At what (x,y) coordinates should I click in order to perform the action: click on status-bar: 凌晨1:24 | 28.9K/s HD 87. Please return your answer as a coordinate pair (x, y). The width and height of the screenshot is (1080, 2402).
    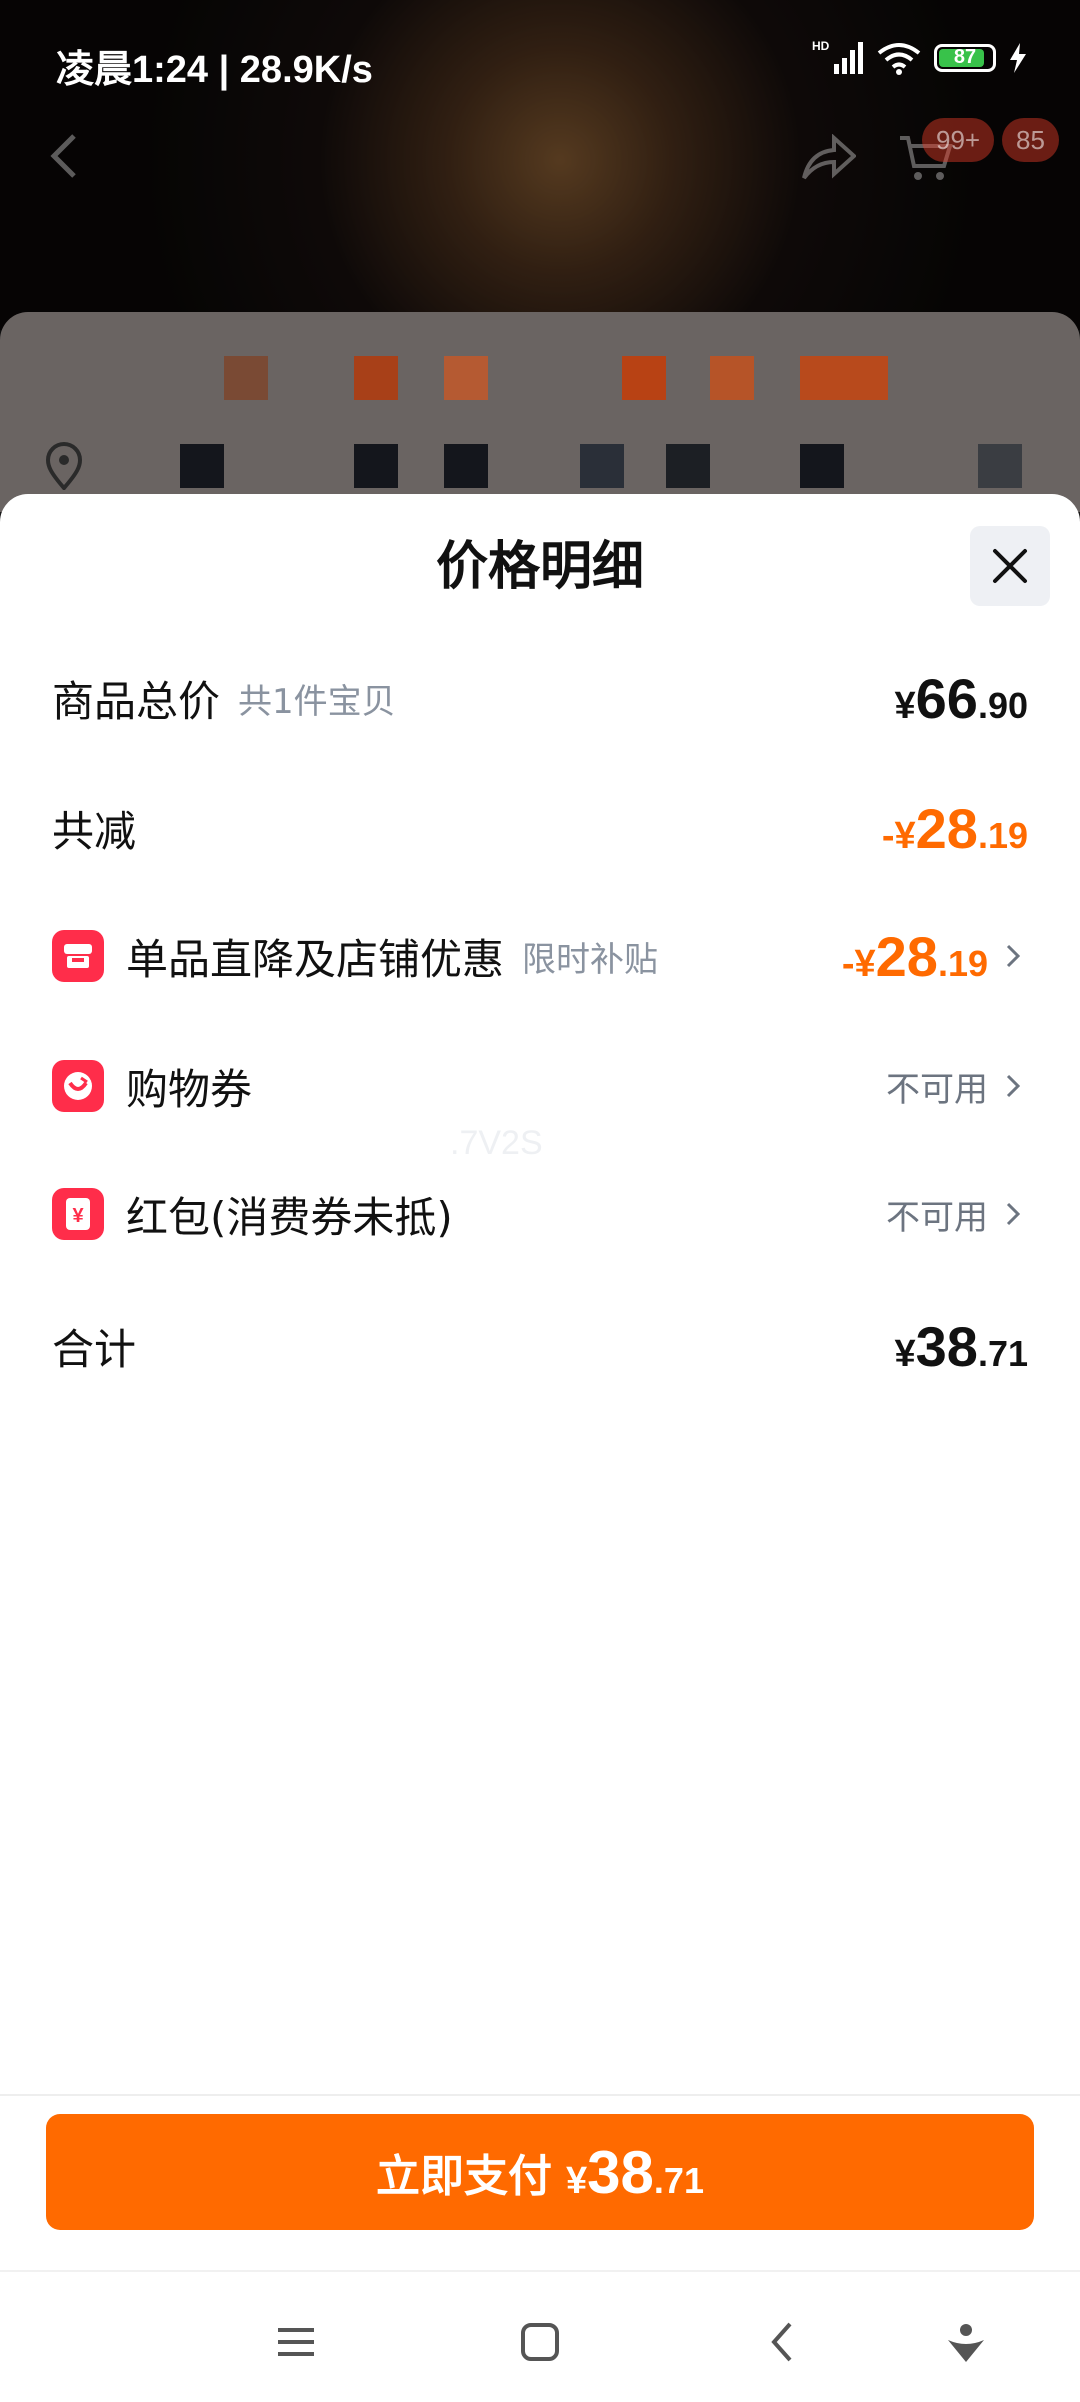
    Looking at the image, I should click on (540, 48).